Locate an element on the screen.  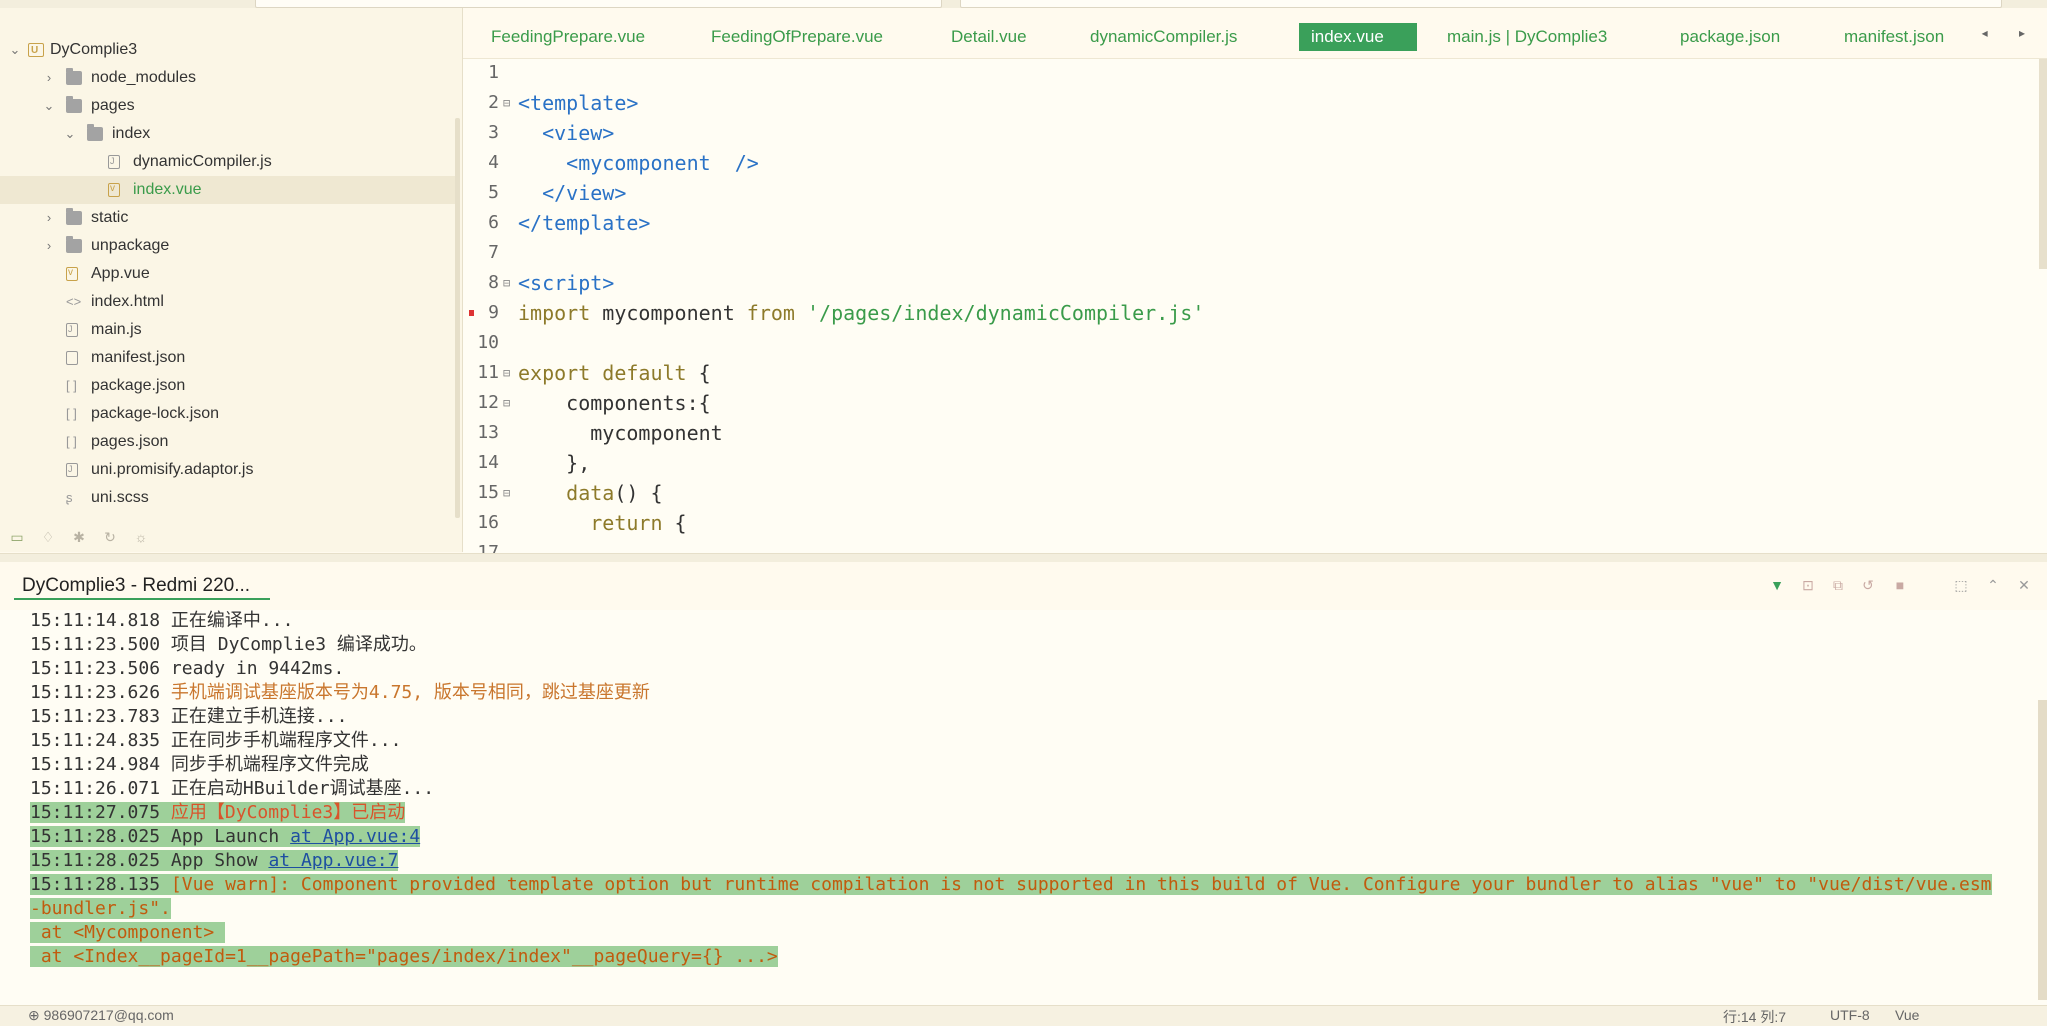
tree-item-uni-scss: ʂ uni.scss is located at coordinates (227, 498).